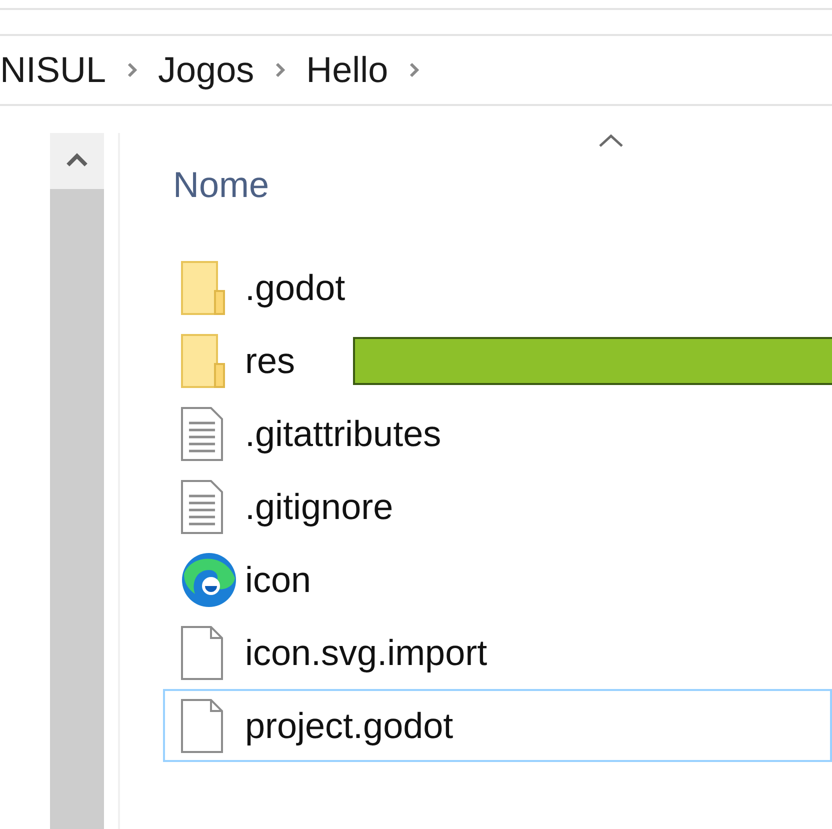 The height and width of the screenshot is (829, 832). What do you see at coordinates (366, 652) in the screenshot?
I see `file-name: icon.svg.import` at bounding box center [366, 652].